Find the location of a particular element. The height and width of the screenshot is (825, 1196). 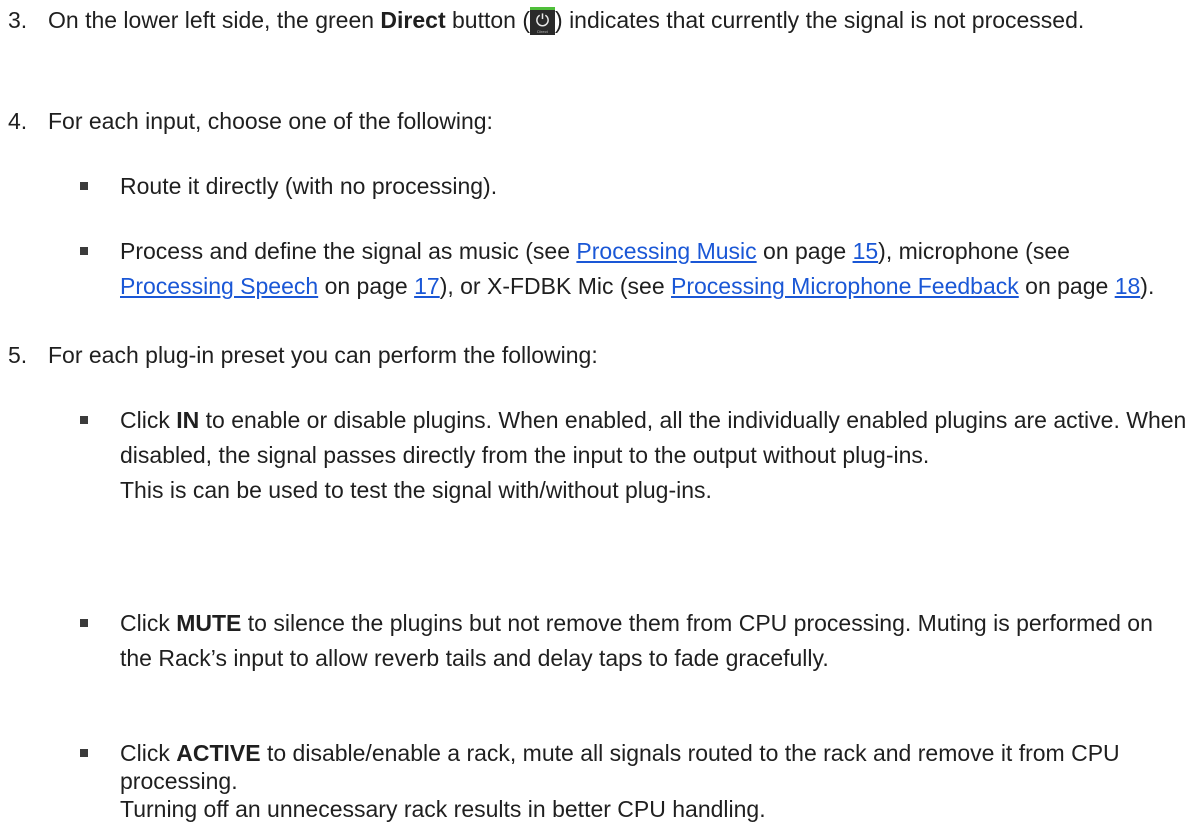

text-run: ). is located at coordinates (1147, 286).